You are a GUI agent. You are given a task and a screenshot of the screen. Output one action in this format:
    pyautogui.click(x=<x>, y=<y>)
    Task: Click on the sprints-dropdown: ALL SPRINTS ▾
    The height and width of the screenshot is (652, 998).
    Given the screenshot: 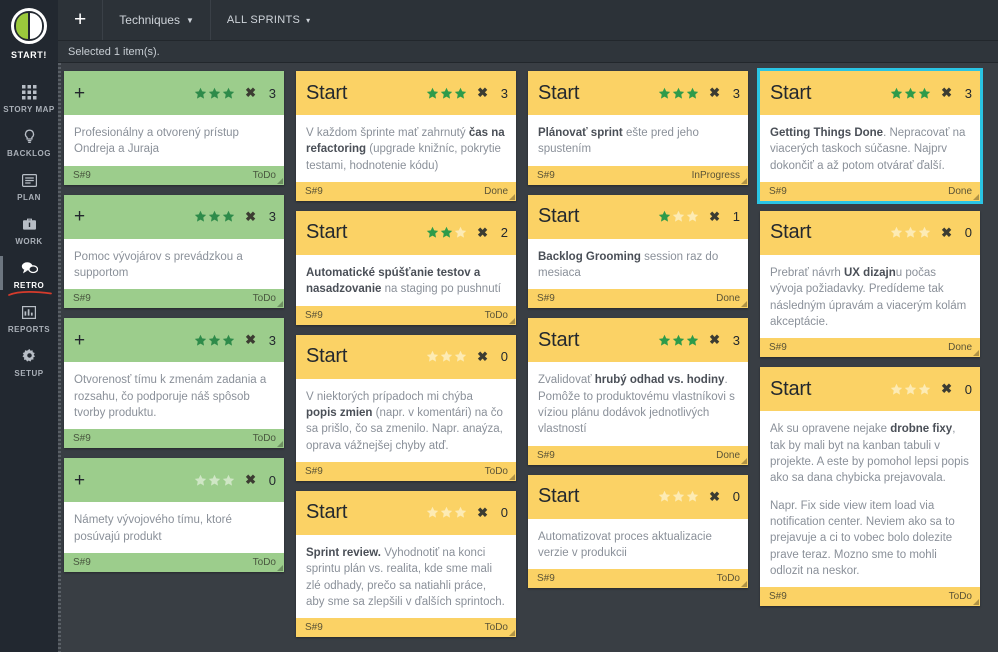 What is the action you would take?
    pyautogui.click(x=269, y=20)
    